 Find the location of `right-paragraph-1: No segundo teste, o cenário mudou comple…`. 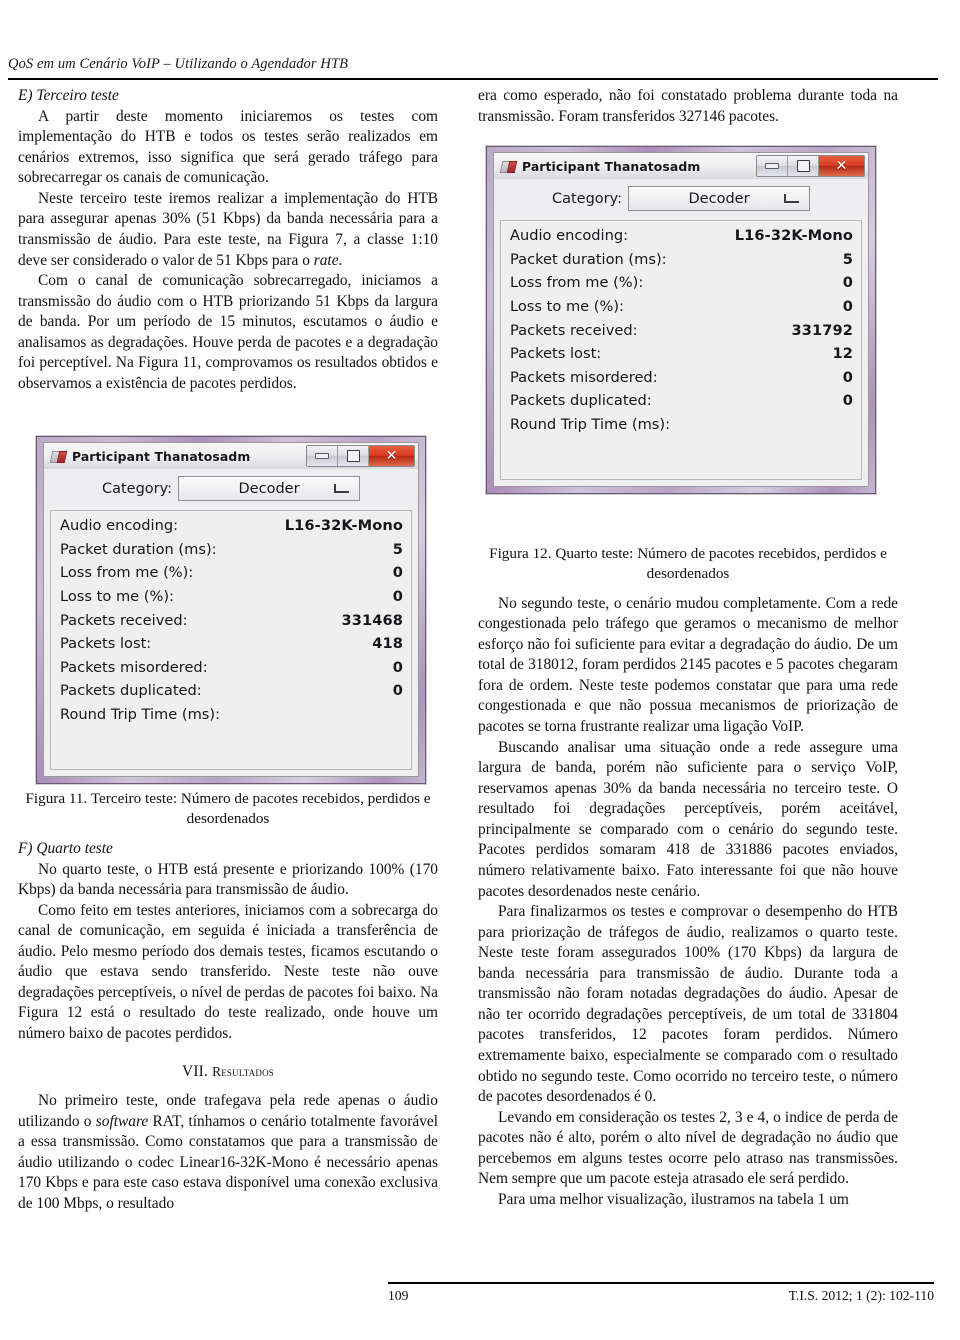

right-paragraph-1: No segundo teste, o cenário mudou comple… is located at coordinates (688, 664).